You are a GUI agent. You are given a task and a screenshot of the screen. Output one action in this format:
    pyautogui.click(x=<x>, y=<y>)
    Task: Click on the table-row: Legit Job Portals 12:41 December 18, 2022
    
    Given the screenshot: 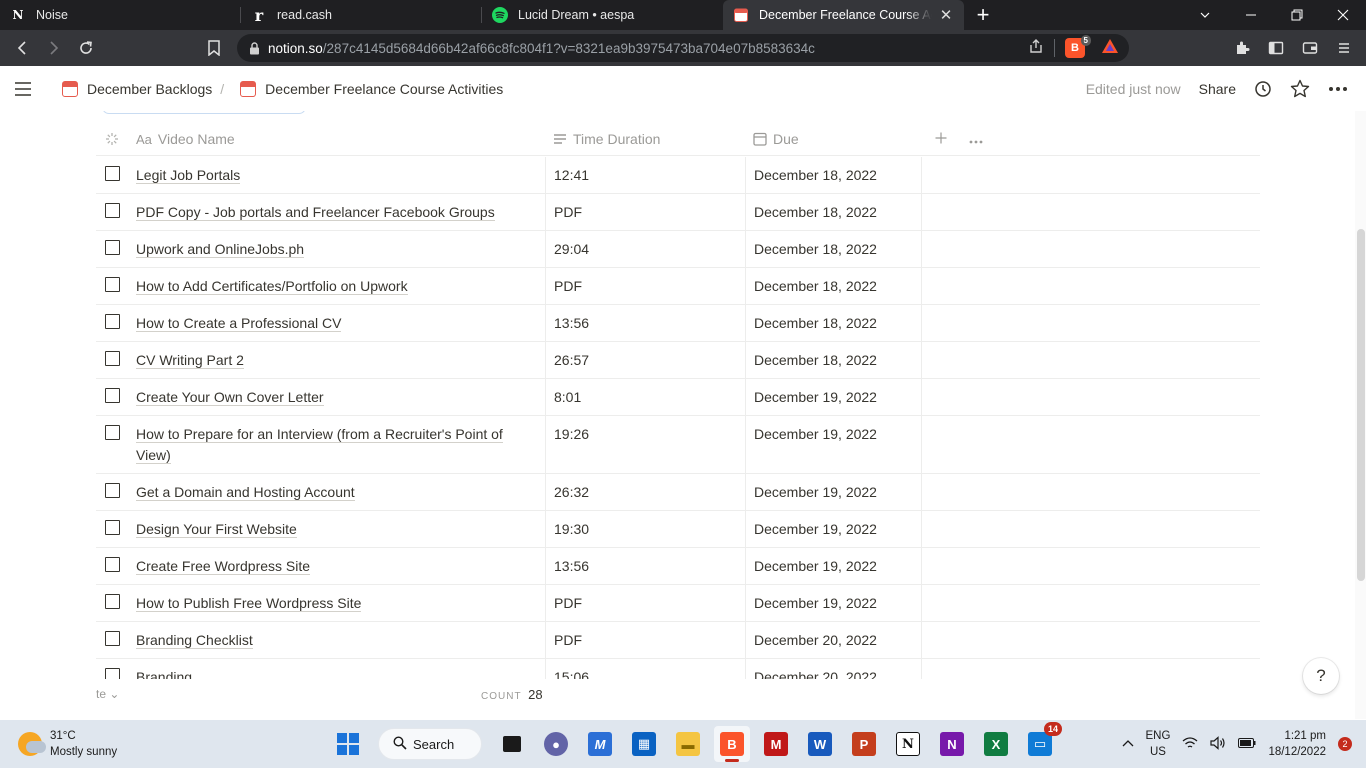 What is the action you would take?
    pyautogui.click(x=678, y=175)
    